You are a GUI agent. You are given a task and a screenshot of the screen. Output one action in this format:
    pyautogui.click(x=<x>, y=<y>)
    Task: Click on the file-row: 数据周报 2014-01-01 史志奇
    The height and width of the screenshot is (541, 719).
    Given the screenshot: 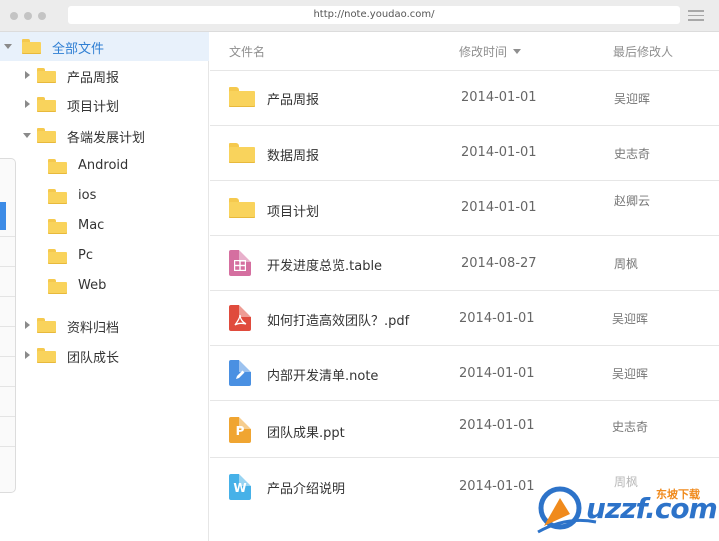 What is the action you would take?
    pyautogui.click(x=464, y=153)
    